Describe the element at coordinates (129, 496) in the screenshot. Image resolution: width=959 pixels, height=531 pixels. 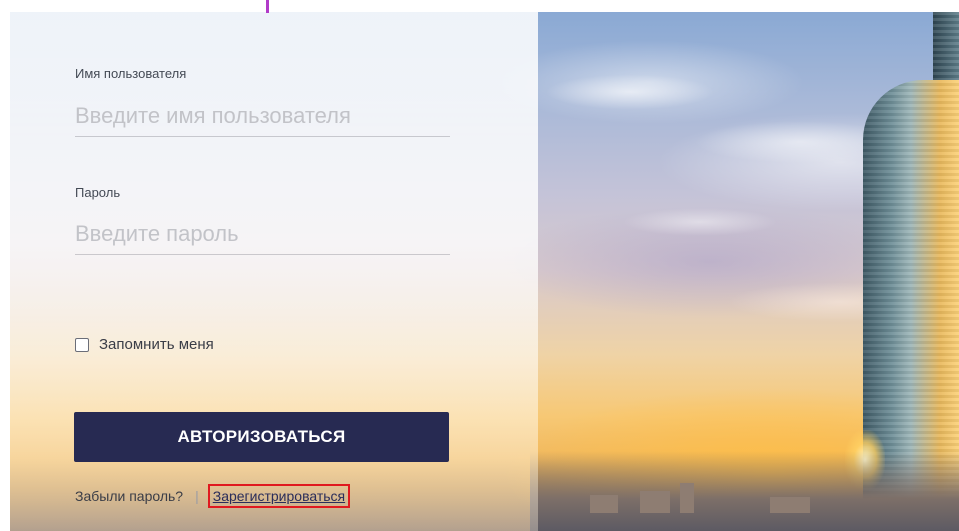
I see `forgot-password-link: Забыли пароль?` at that location.